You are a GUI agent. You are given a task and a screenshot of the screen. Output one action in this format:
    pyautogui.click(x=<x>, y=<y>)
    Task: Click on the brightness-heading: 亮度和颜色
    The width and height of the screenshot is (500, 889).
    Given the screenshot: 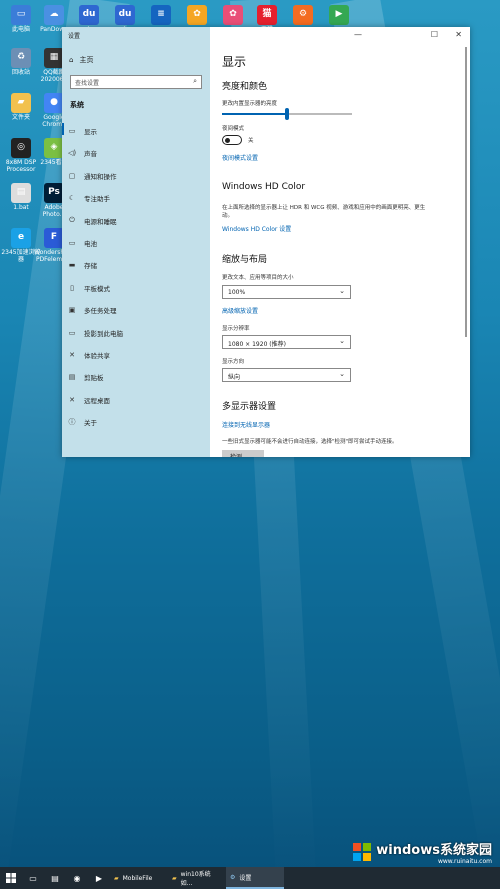 What is the action you would take?
    pyautogui.click(x=245, y=87)
    